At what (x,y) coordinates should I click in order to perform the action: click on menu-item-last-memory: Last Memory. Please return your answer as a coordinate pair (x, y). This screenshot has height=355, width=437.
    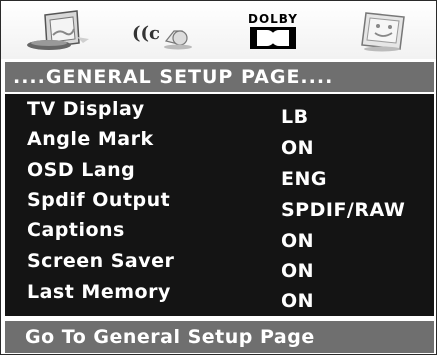
    Looking at the image, I should click on (99, 292).